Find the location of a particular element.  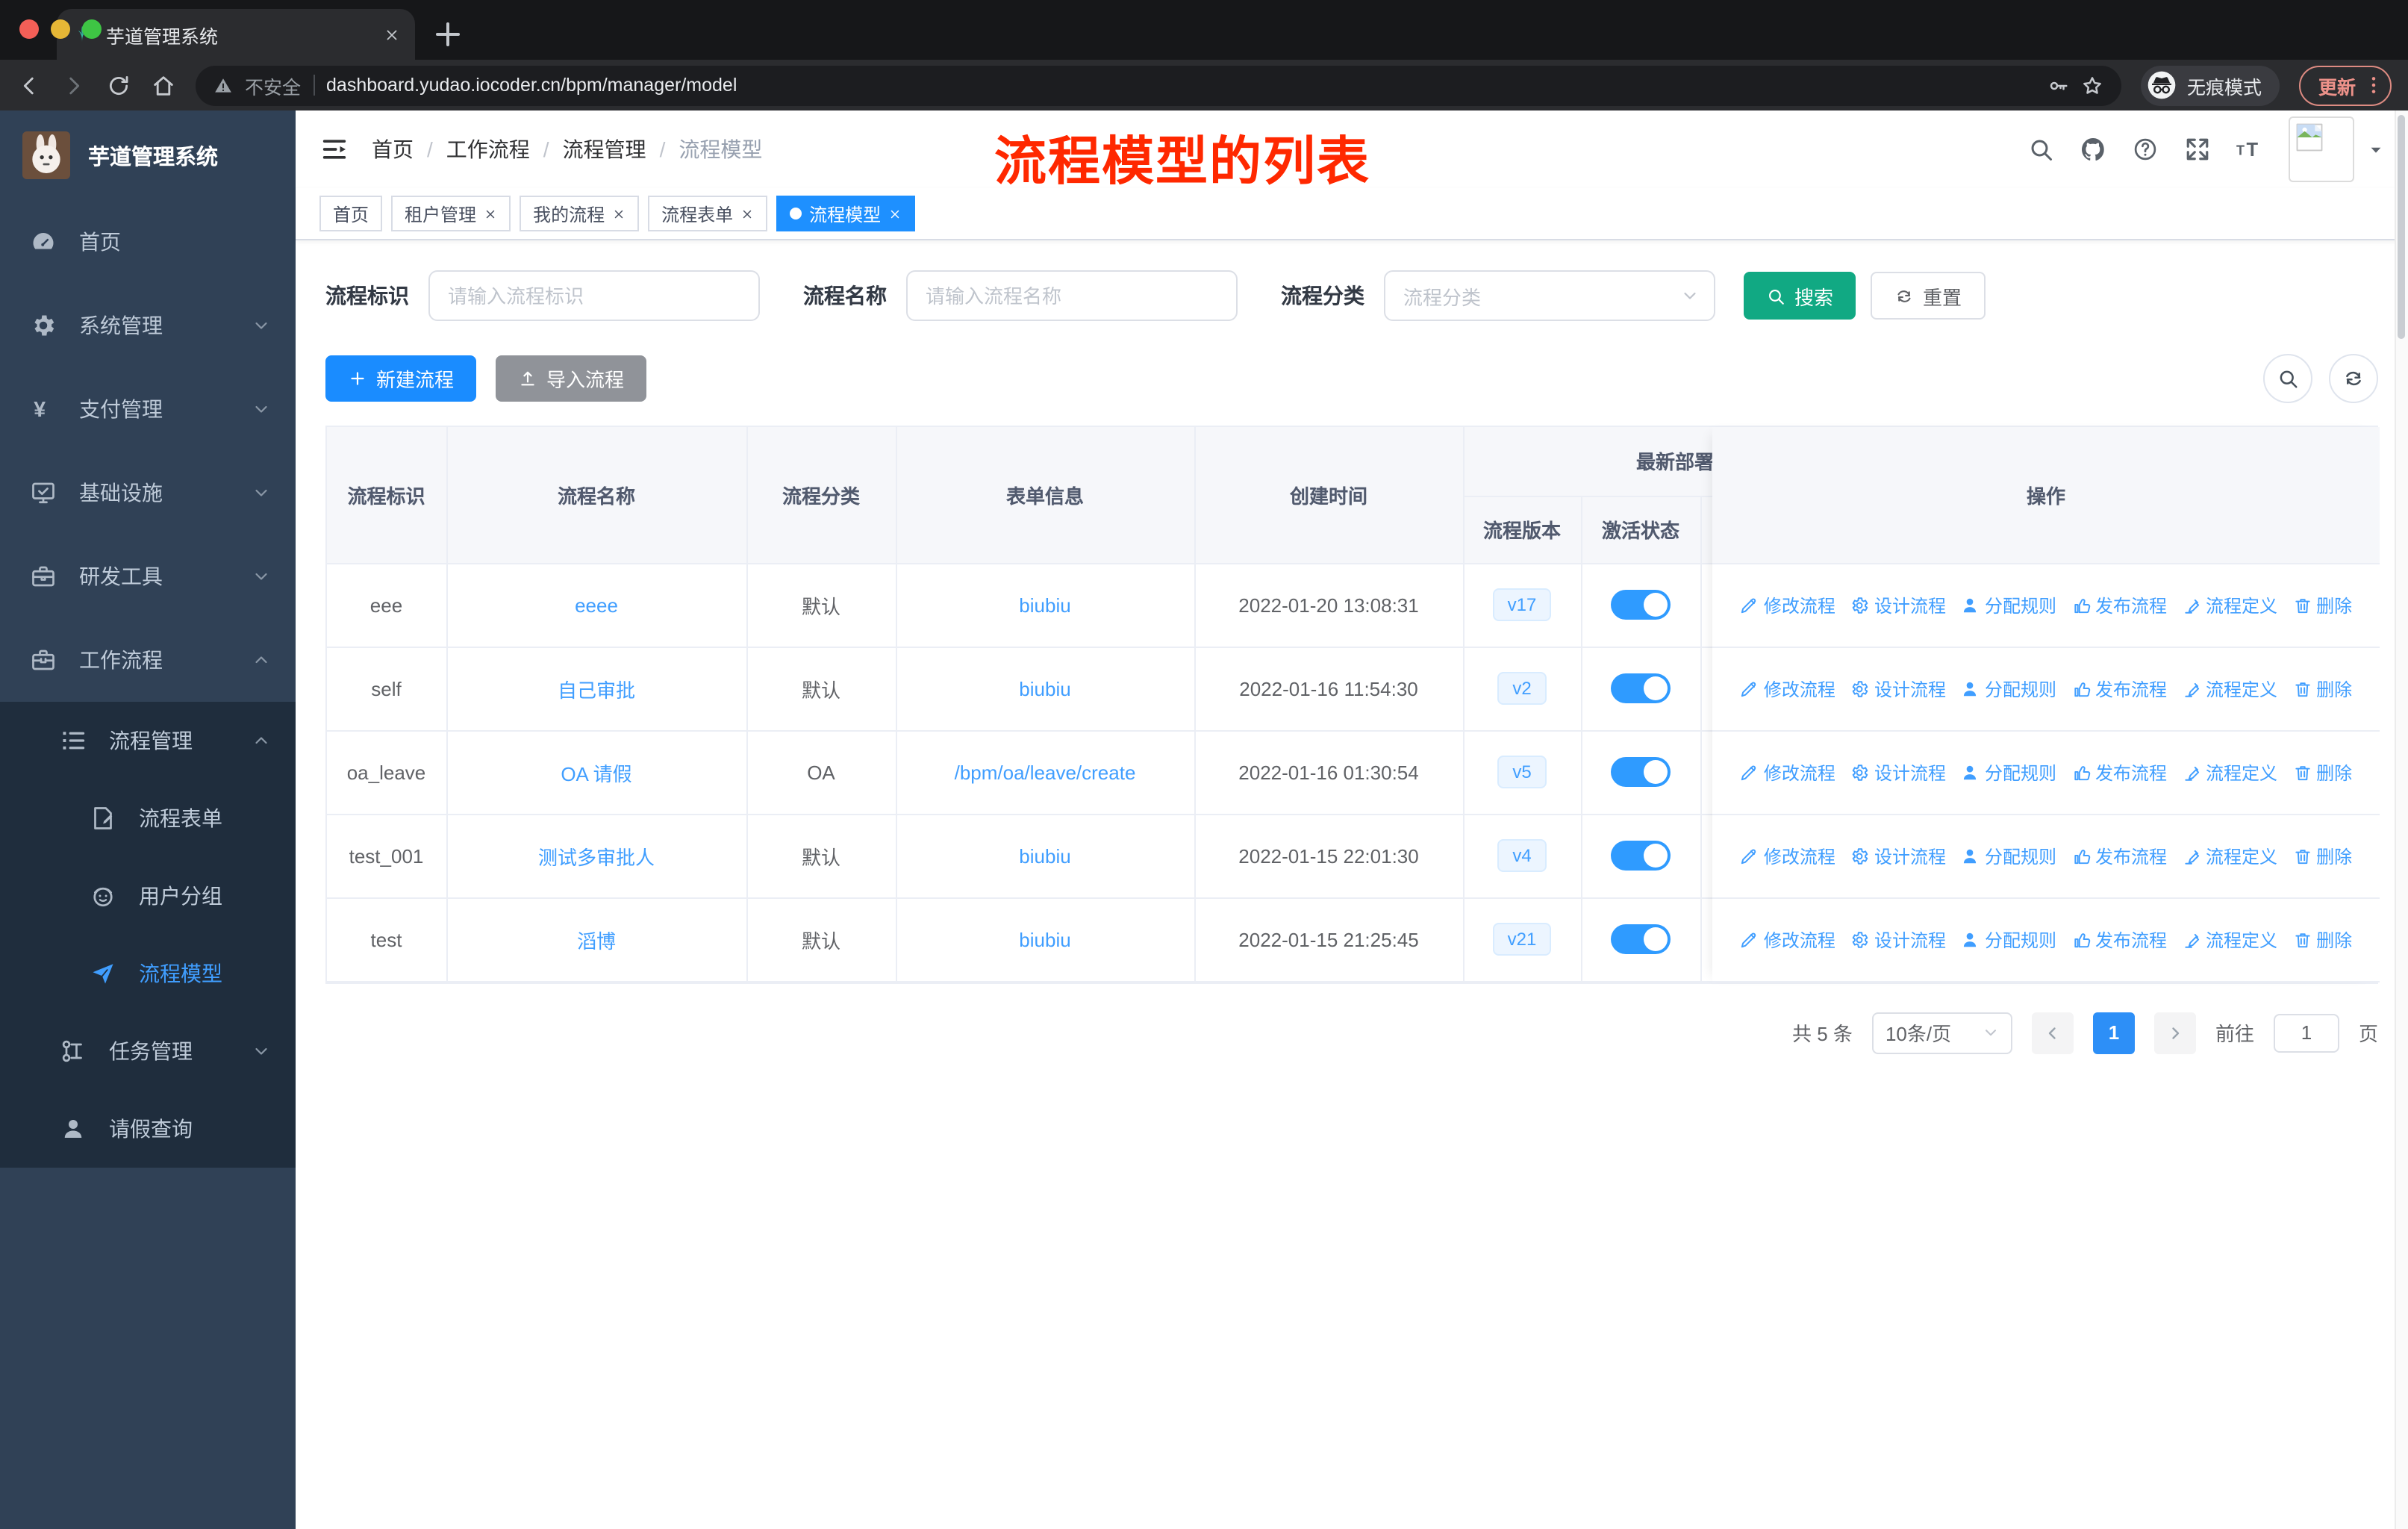

forward-icon is located at coordinates (74, 85).